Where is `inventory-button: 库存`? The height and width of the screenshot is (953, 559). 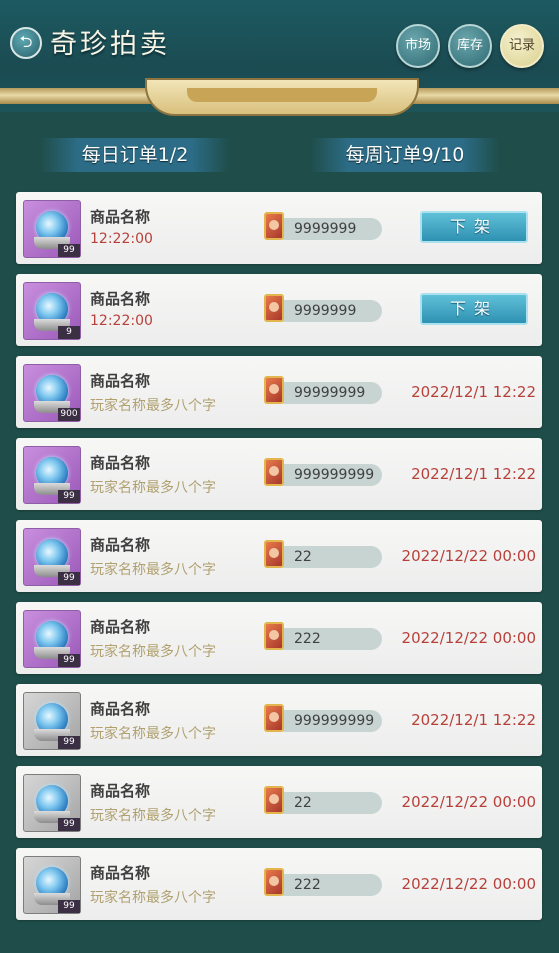
inventory-button: 库存 is located at coordinates (470, 46).